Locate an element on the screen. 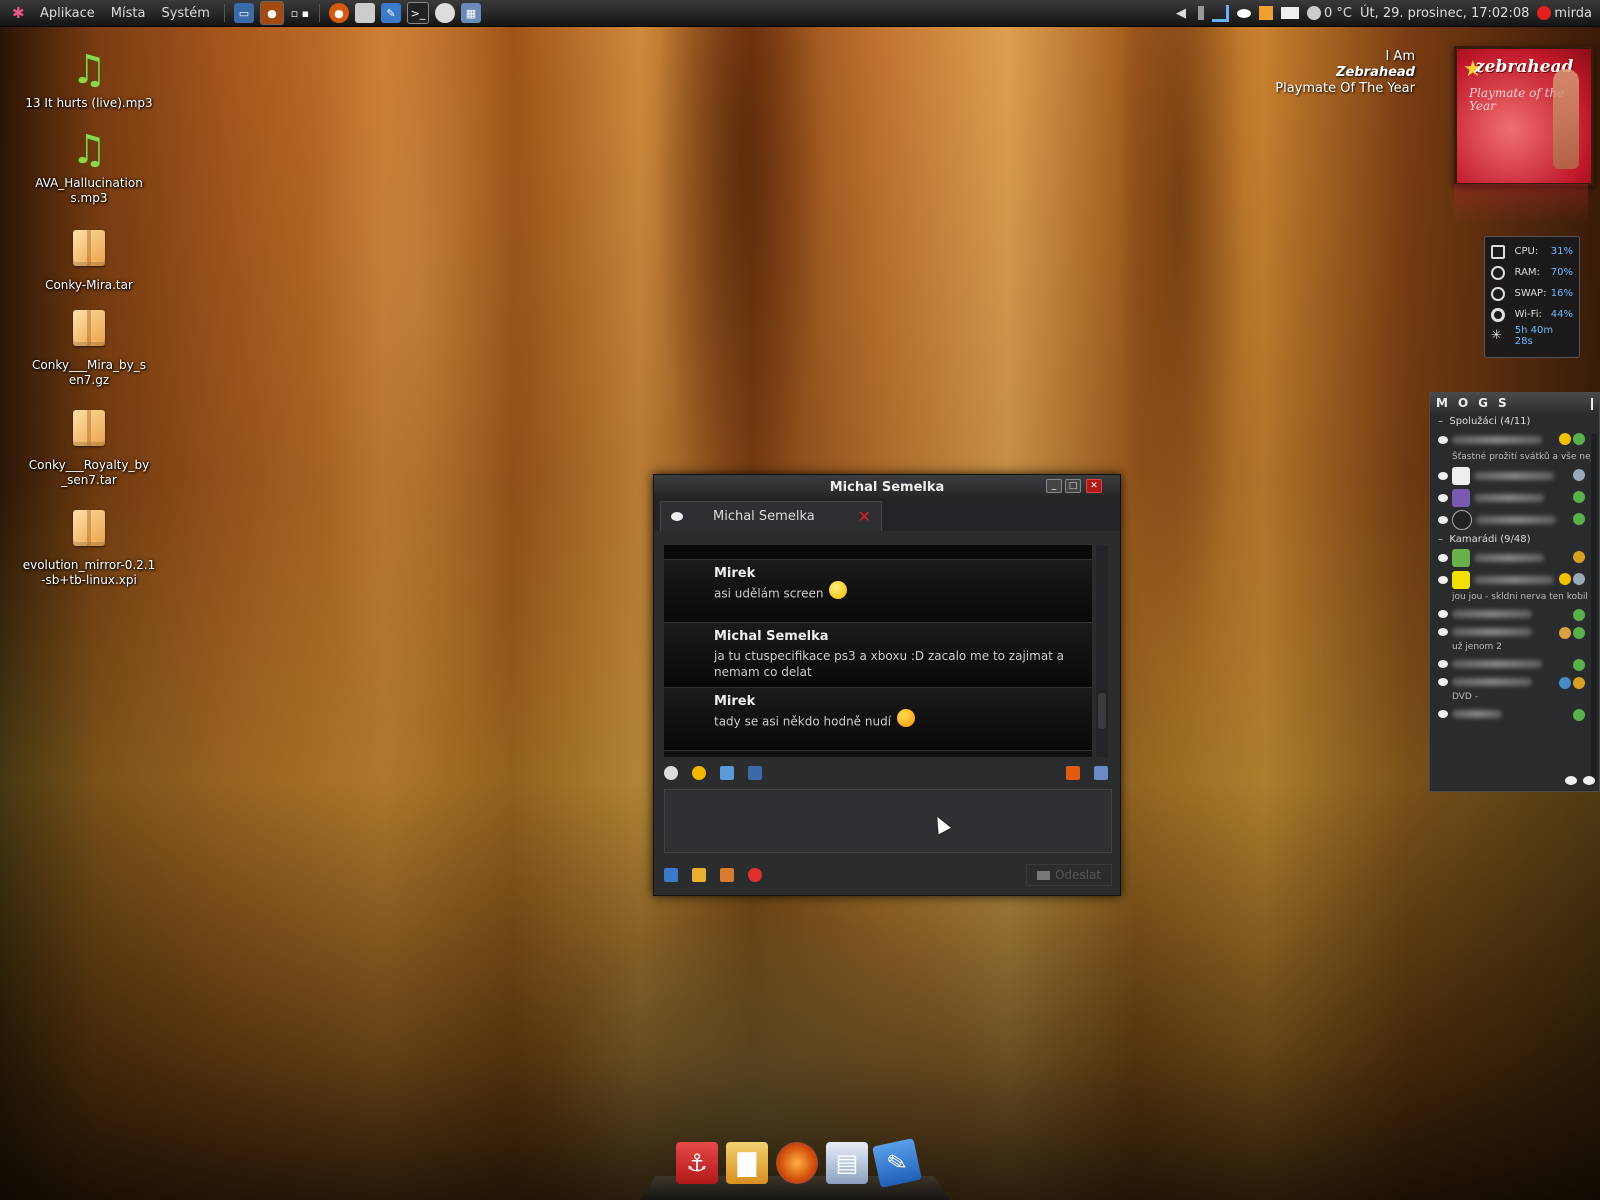 Image resolution: width=1600 pixels, height=1200 pixels. chat-app-icon: ✎ is located at coordinates (897, 1163).